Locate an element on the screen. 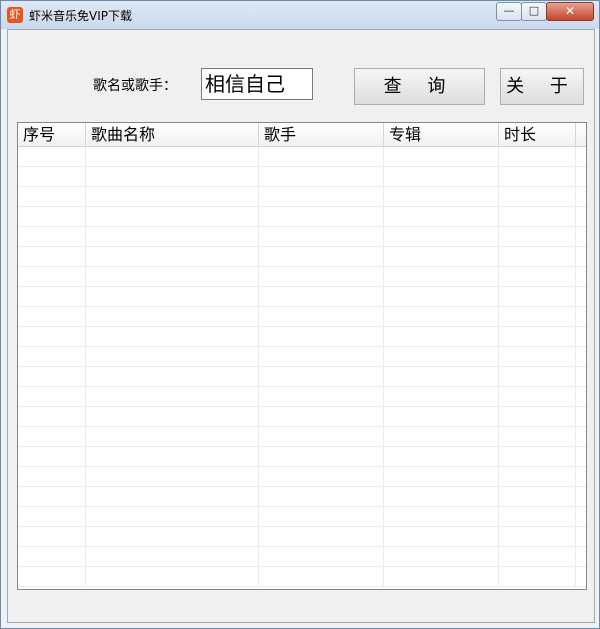  close-button: ✕ is located at coordinates (570, 11).